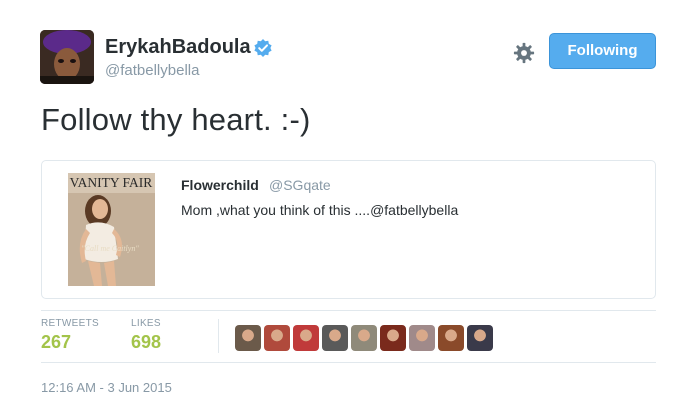  I want to click on gear-icon, so click(524, 53).